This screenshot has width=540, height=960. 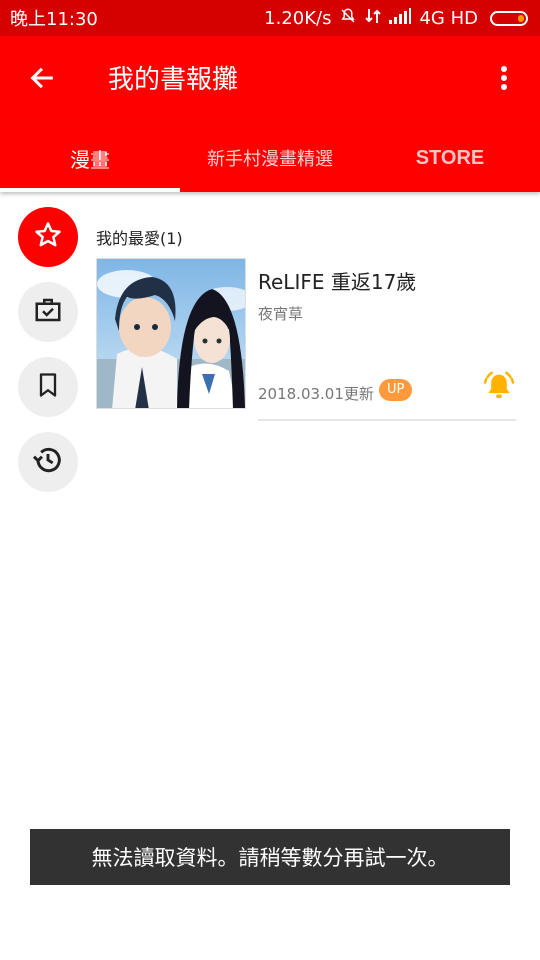 I want to click on tab-bar: 漫畫 新手村漫畫精選 STORE, so click(x=270, y=158).